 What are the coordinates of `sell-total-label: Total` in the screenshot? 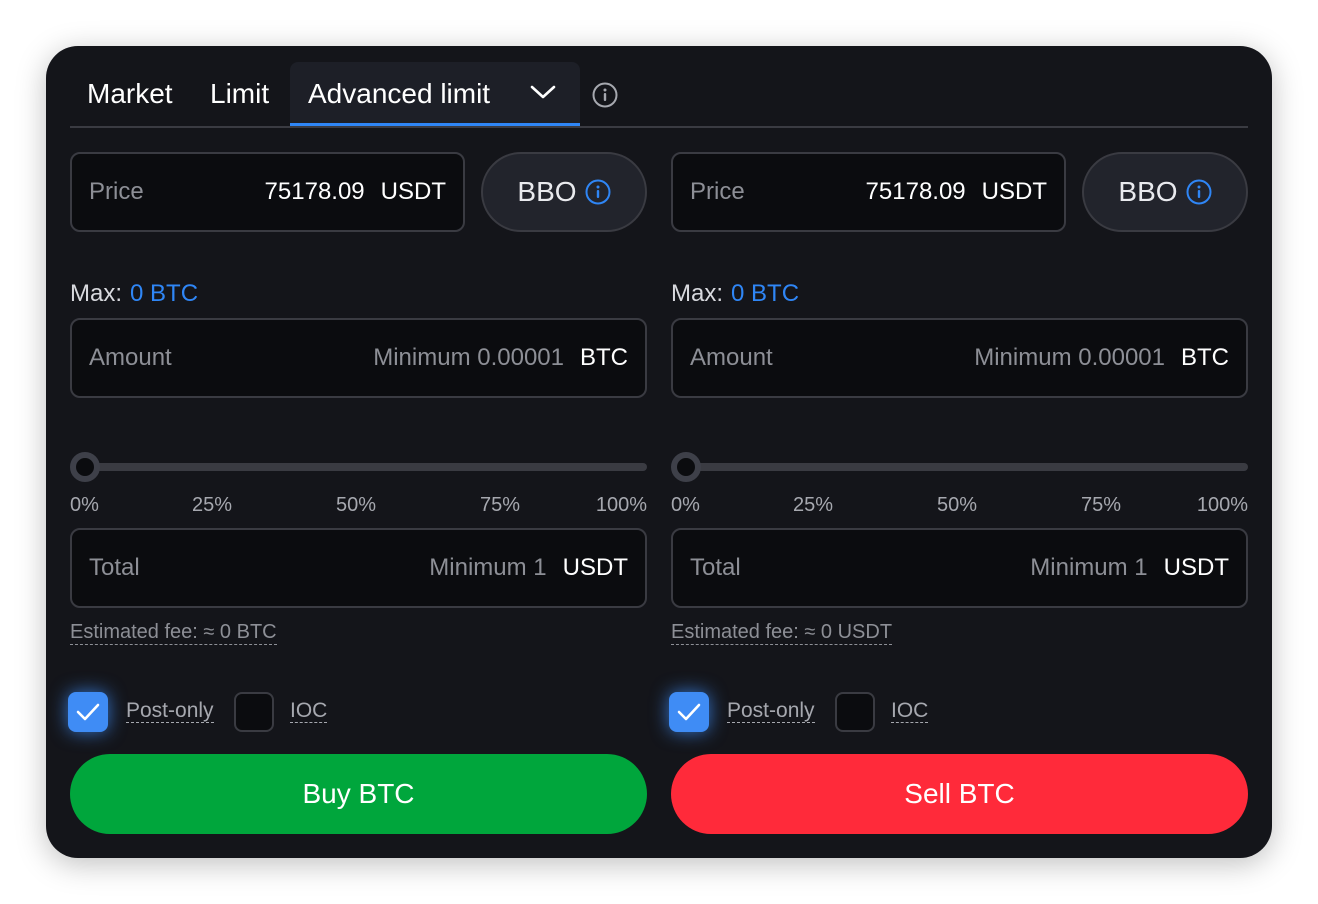 It's located at (715, 567).